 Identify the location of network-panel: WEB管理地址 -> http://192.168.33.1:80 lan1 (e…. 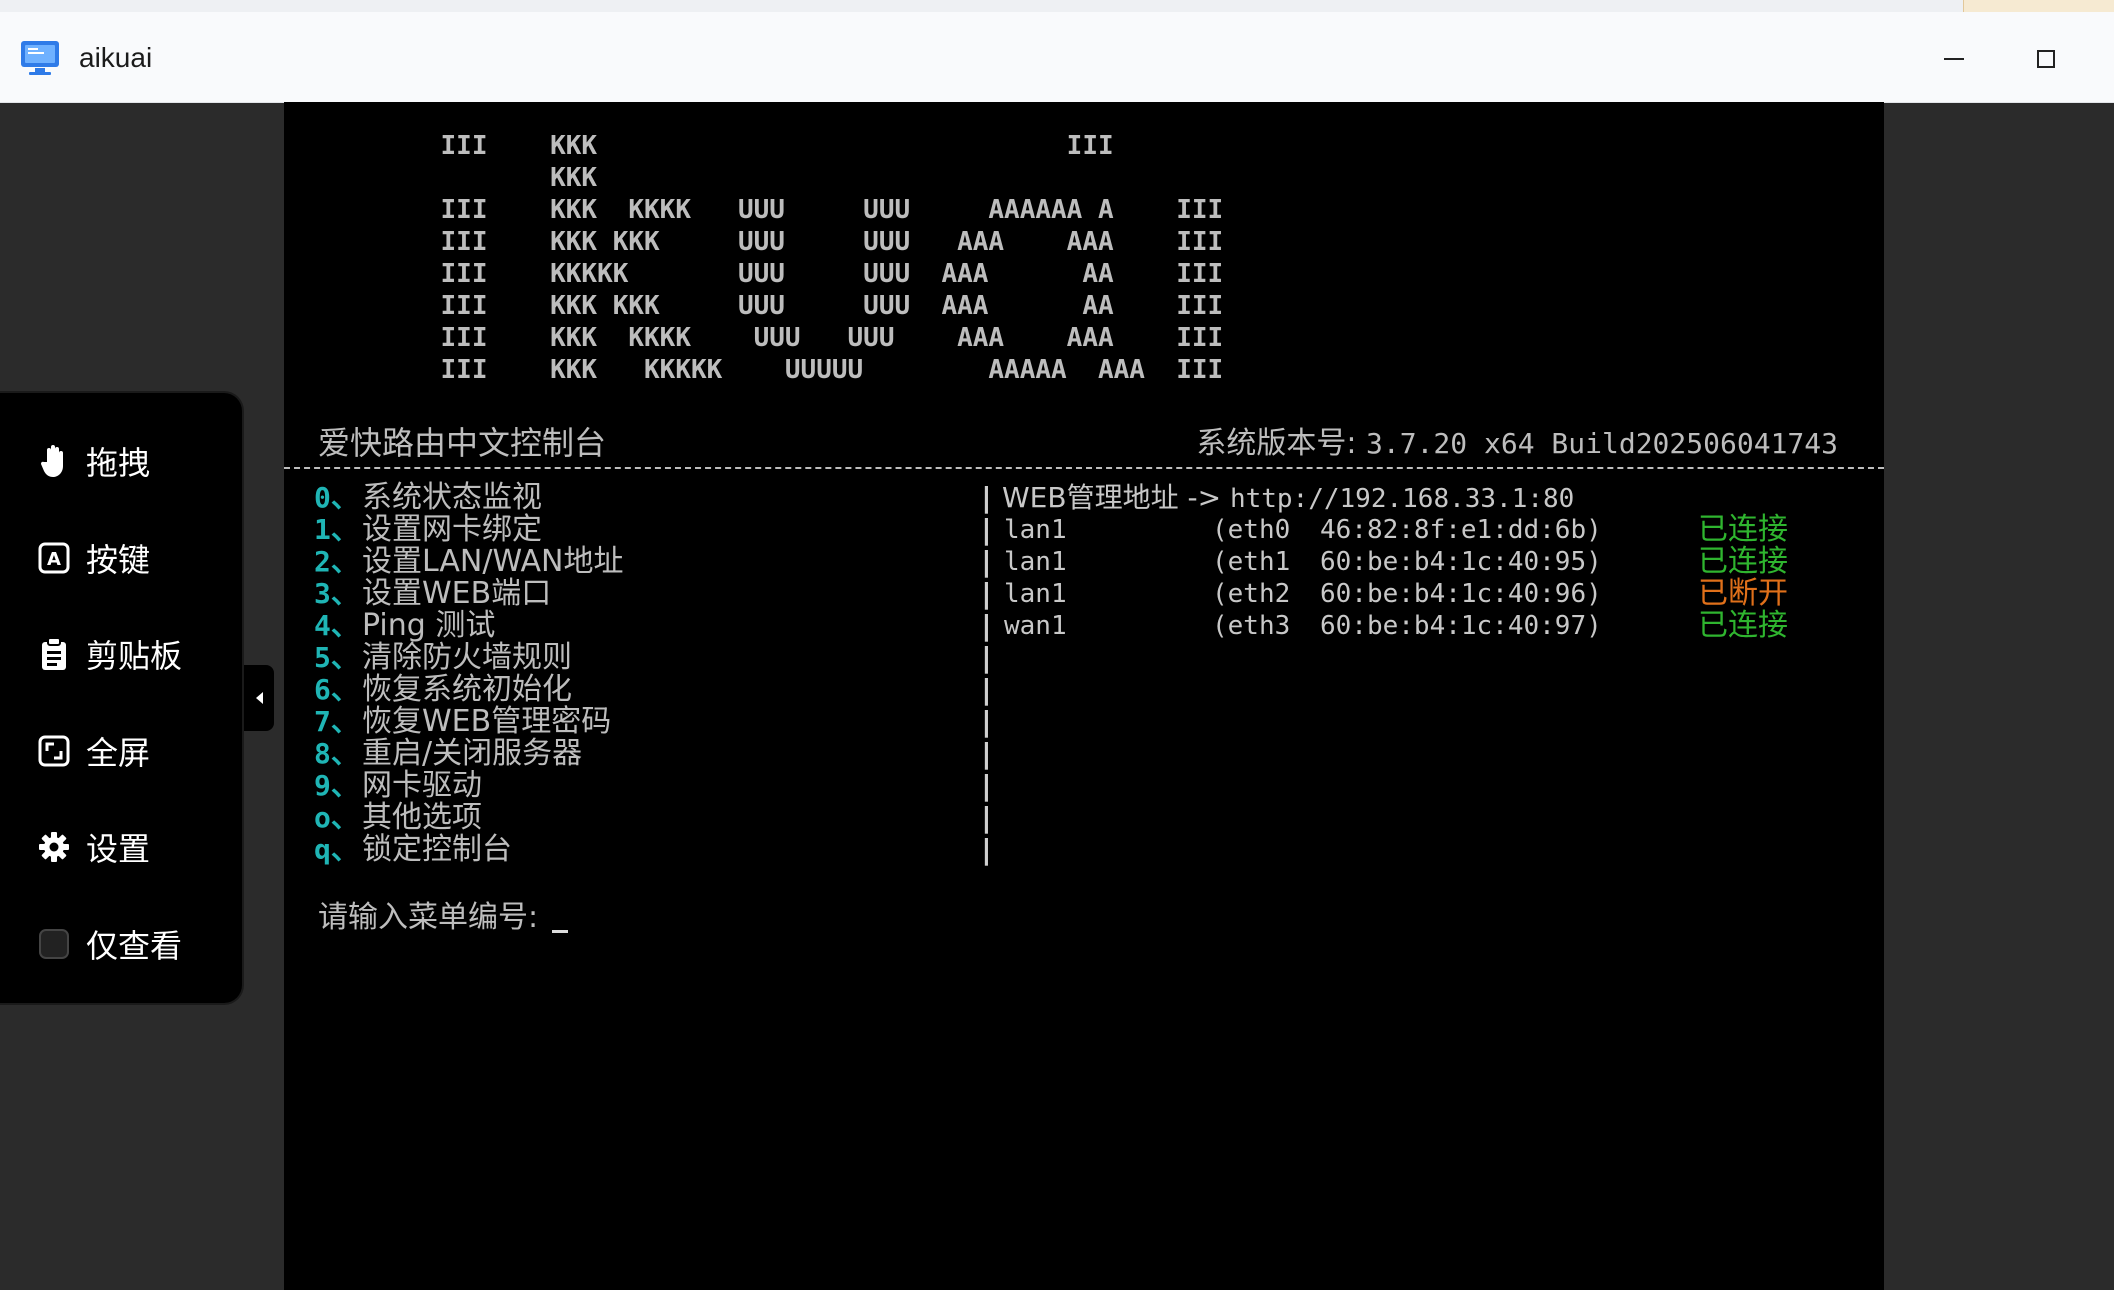
(1395, 561).